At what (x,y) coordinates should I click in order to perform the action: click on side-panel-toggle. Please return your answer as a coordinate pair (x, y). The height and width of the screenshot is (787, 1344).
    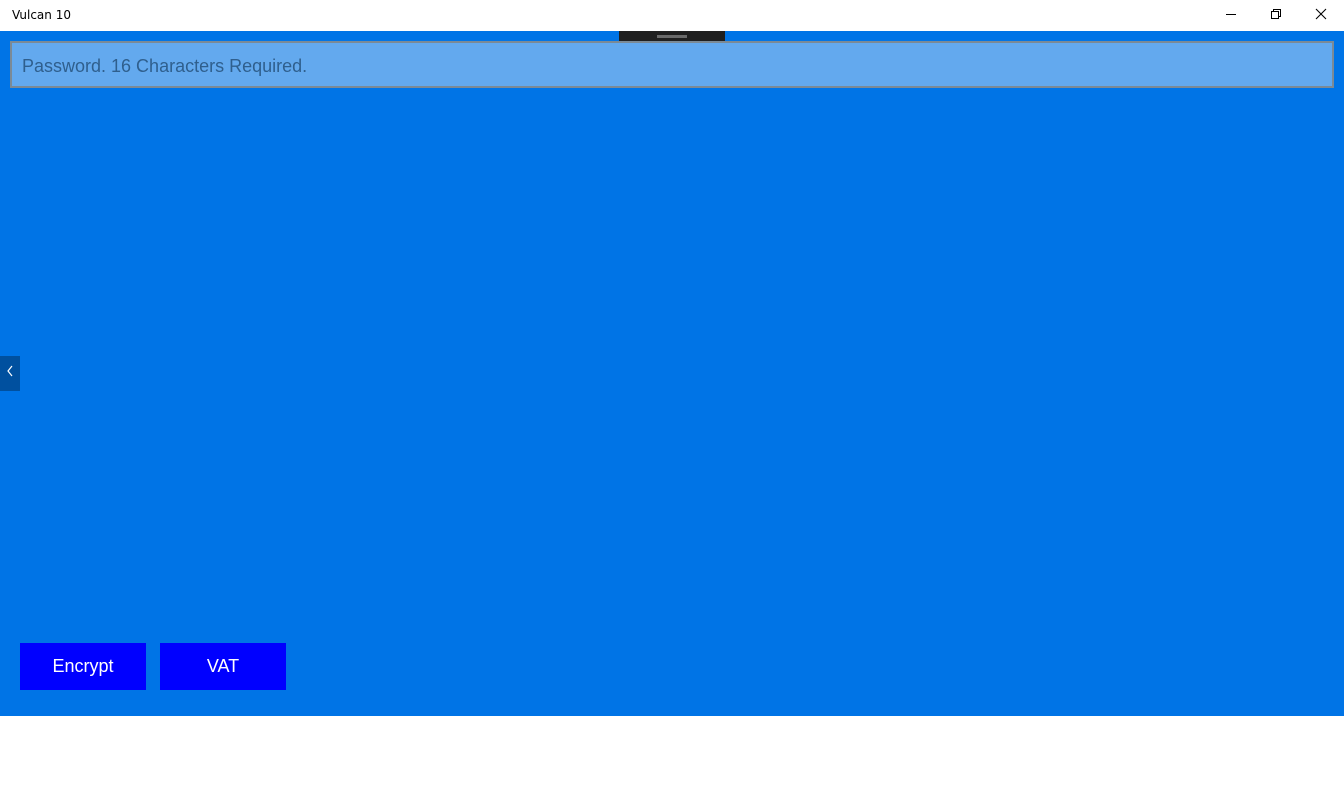
    Looking at the image, I should click on (10, 373).